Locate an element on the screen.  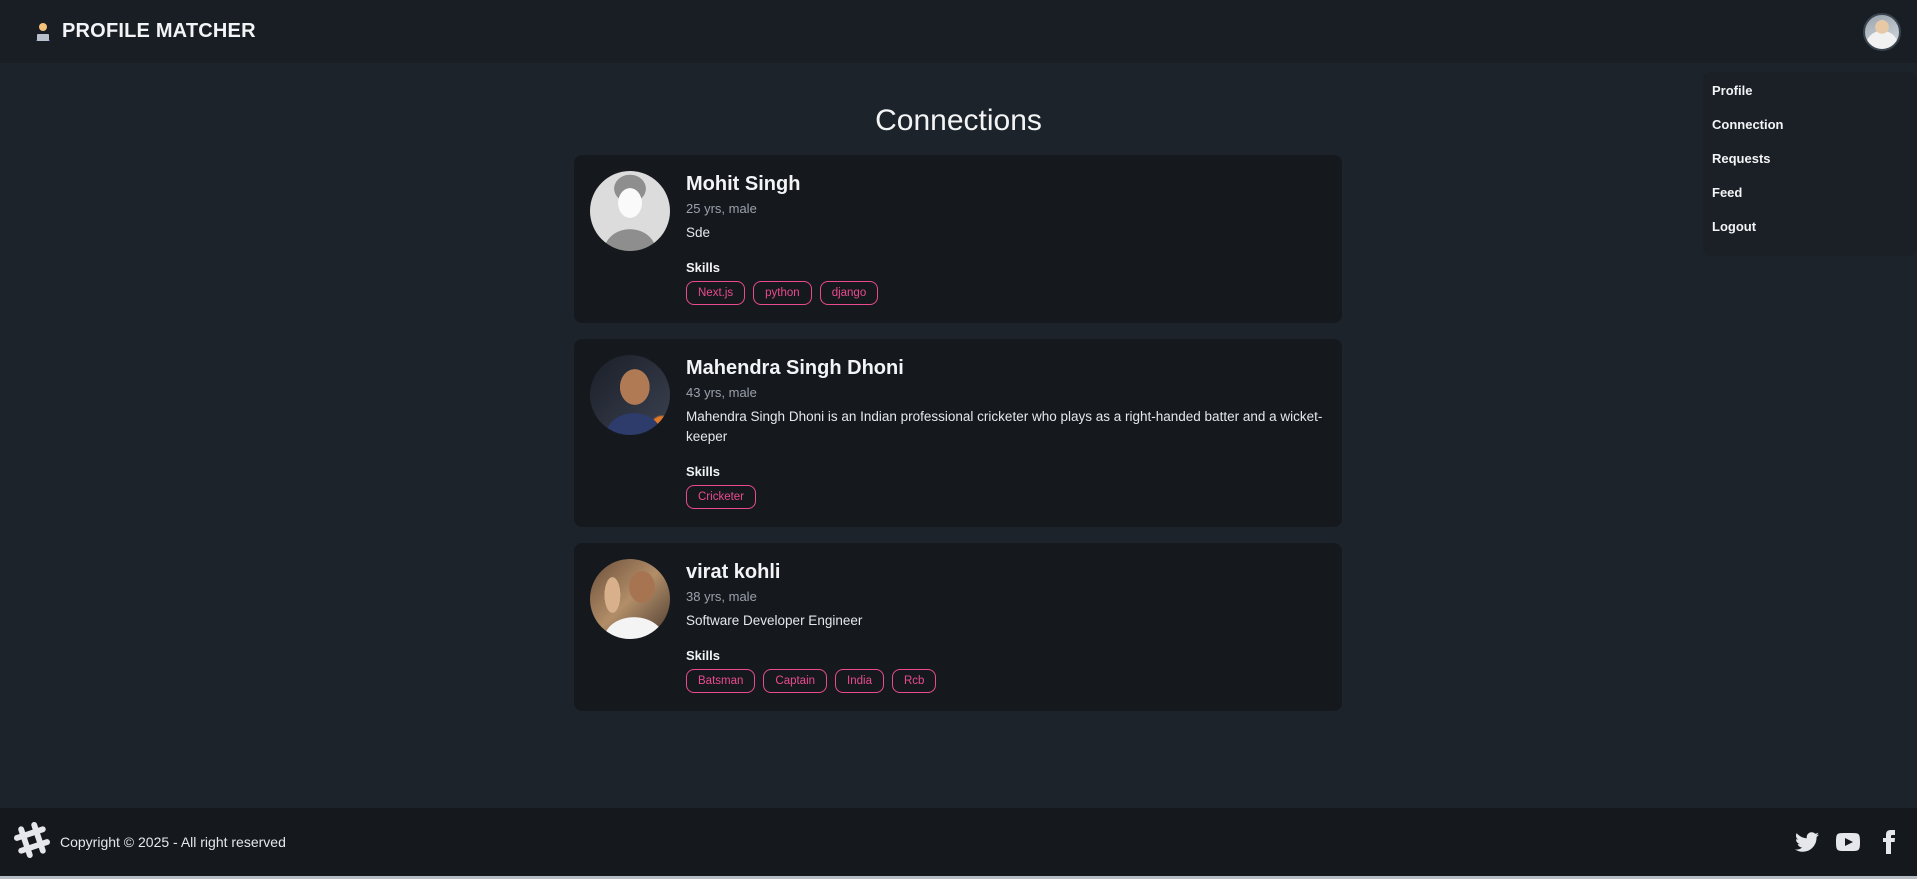
navbar: PROFILE MATCHER is located at coordinates (958, 31).